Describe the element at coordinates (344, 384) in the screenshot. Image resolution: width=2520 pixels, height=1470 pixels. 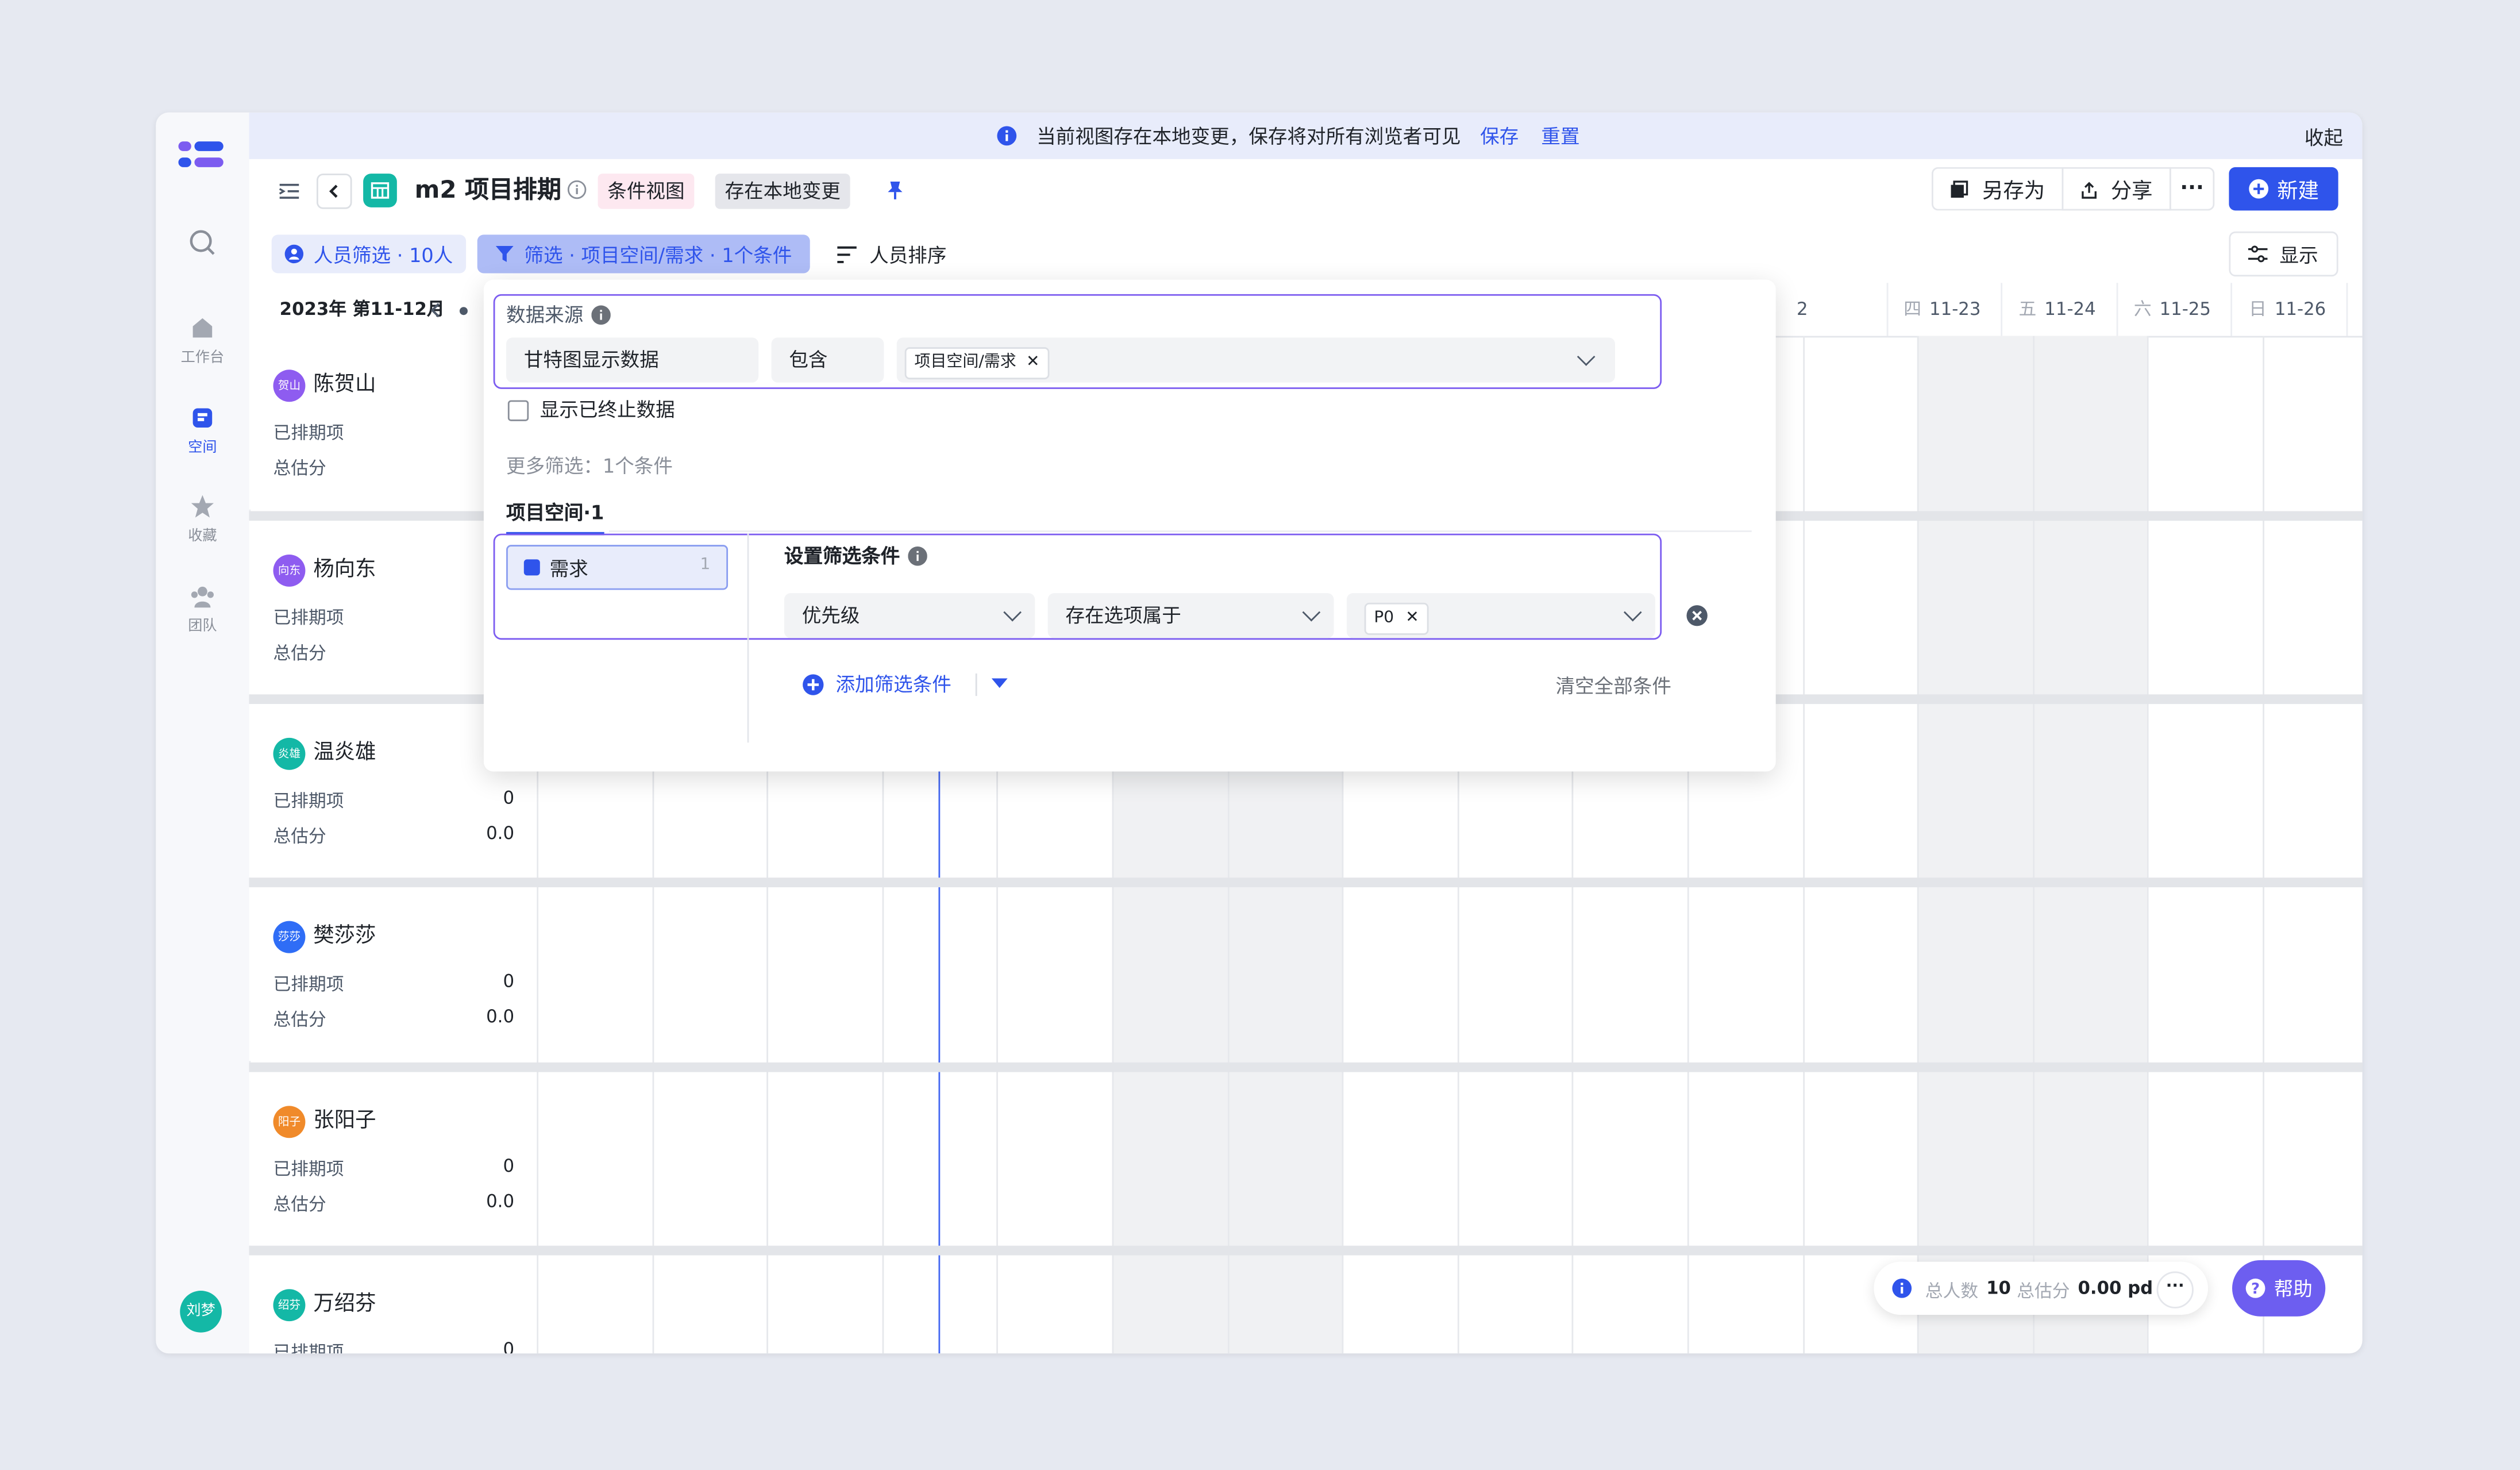
I see `person-name: 陈贺山` at that location.